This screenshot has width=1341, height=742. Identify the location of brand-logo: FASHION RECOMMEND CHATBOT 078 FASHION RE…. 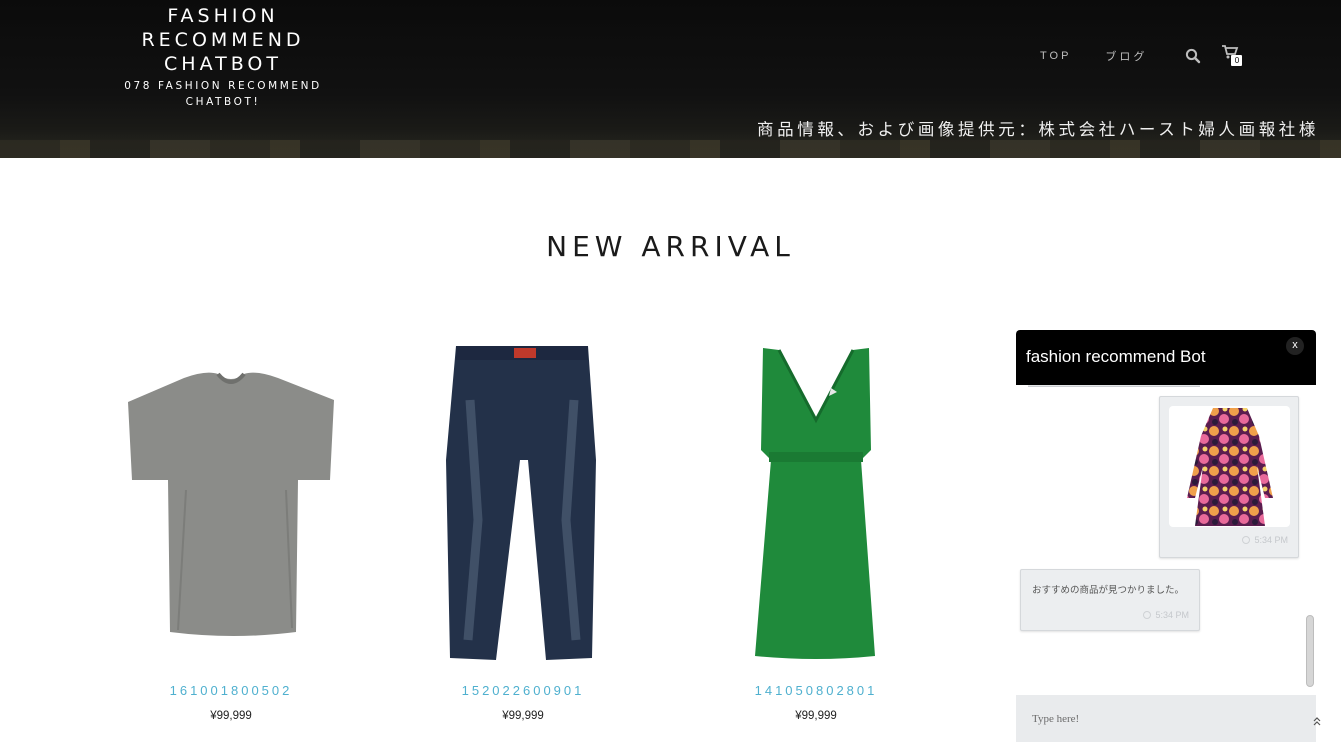
(223, 57).